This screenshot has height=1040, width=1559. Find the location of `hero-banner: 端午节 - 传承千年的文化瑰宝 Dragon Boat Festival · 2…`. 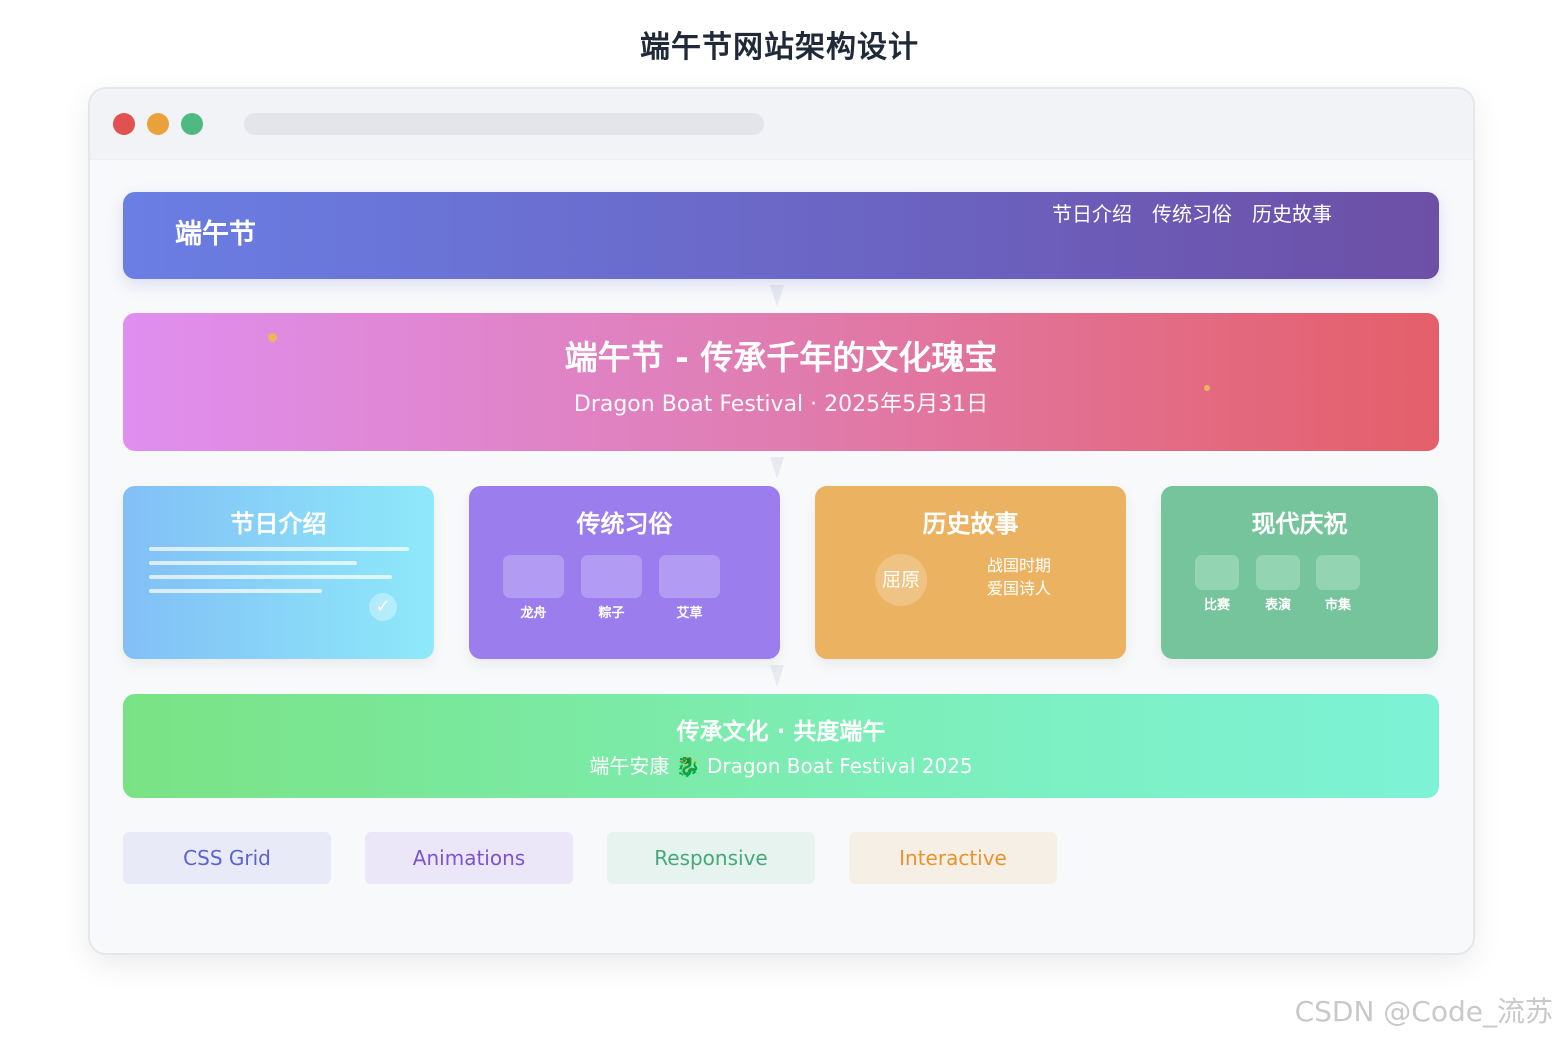

hero-banner: 端午节 - 传承千年的文化瑰宝 Dragon Boat Festival · 2… is located at coordinates (781, 382).